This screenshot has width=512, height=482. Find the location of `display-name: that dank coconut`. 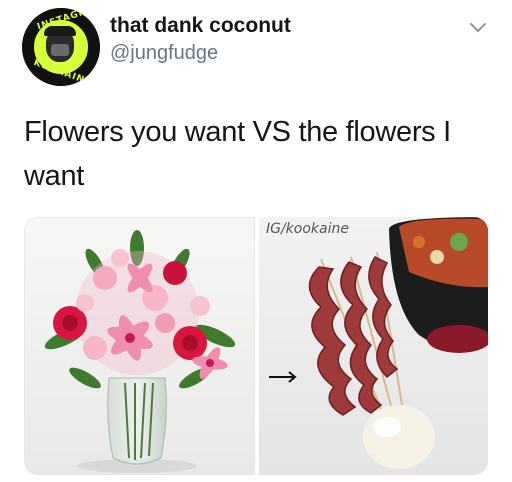

display-name: that dank coconut is located at coordinates (200, 26).